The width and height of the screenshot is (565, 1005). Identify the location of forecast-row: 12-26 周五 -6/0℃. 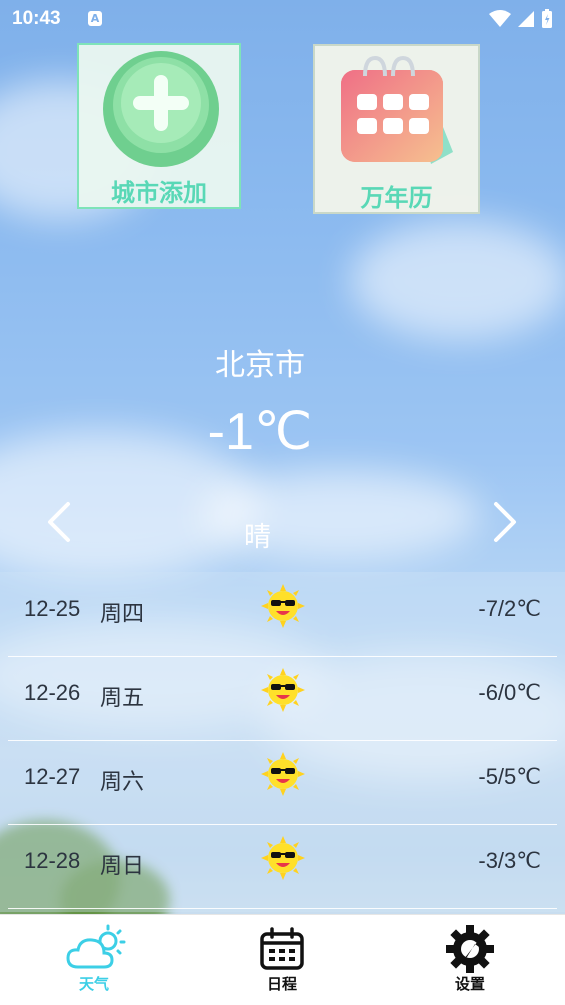
(282, 698).